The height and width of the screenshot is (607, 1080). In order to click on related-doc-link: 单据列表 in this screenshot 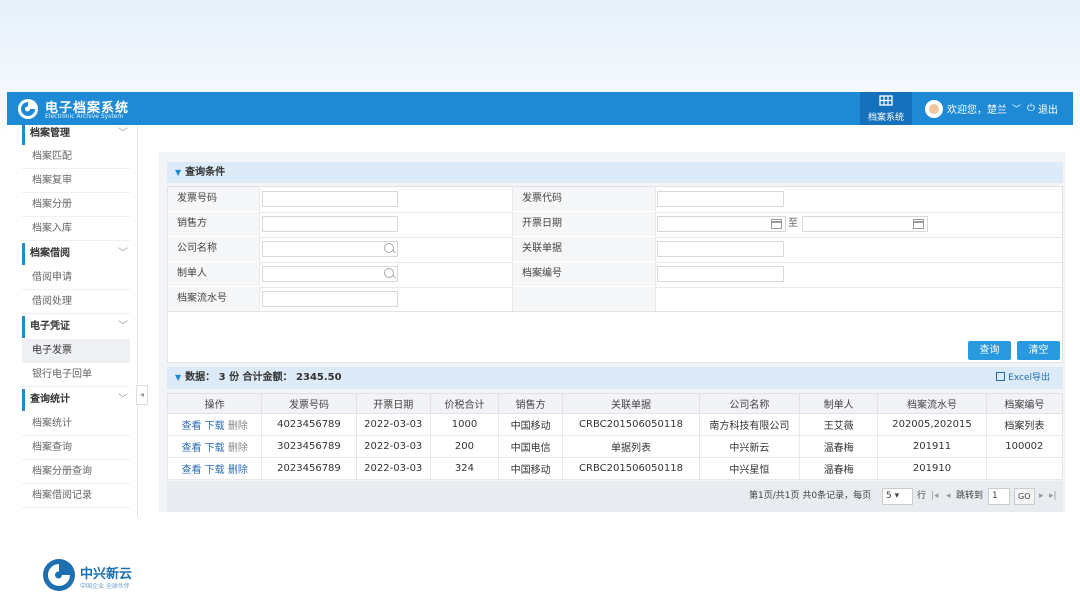, I will do `click(631, 446)`.